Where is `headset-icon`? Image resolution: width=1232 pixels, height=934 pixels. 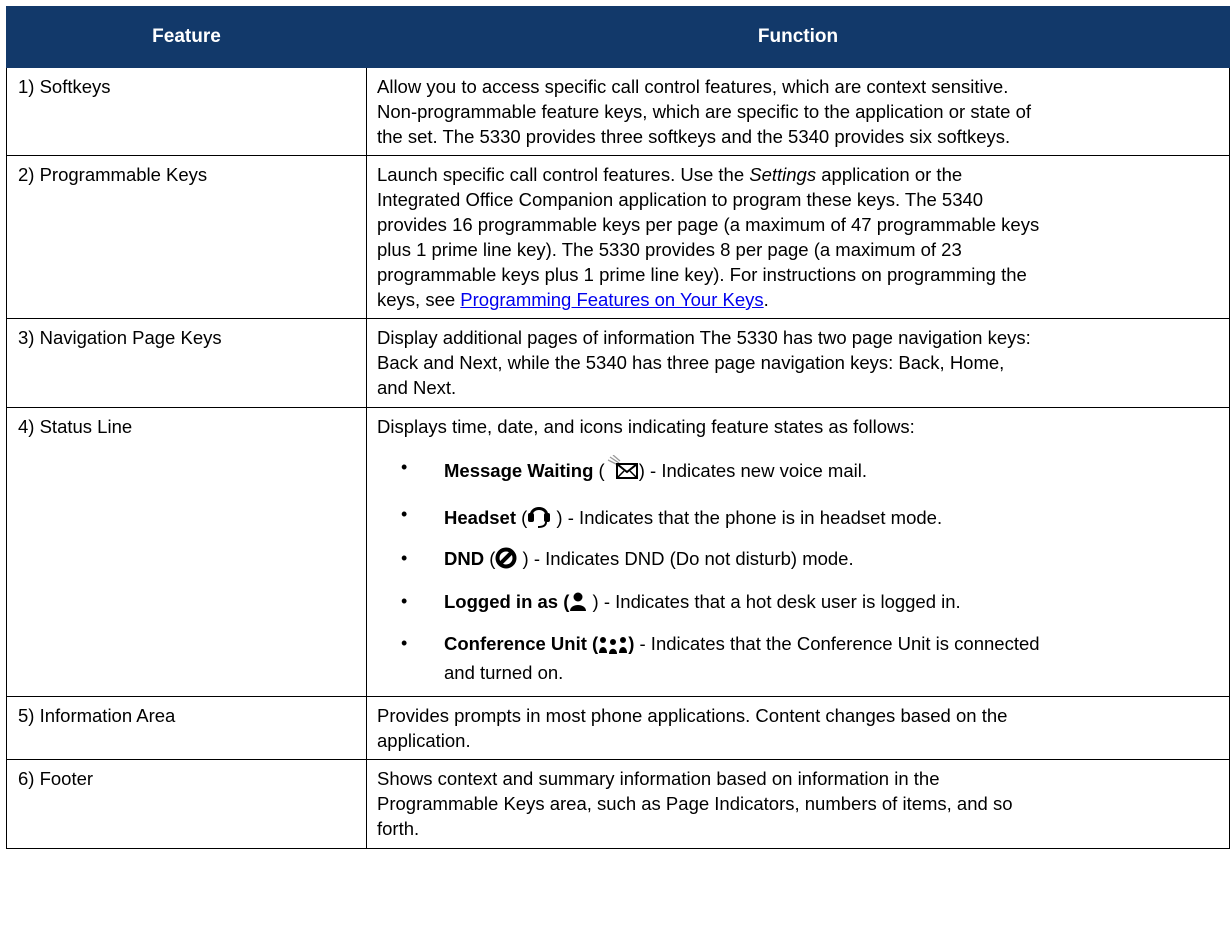 headset-icon is located at coordinates (539, 518).